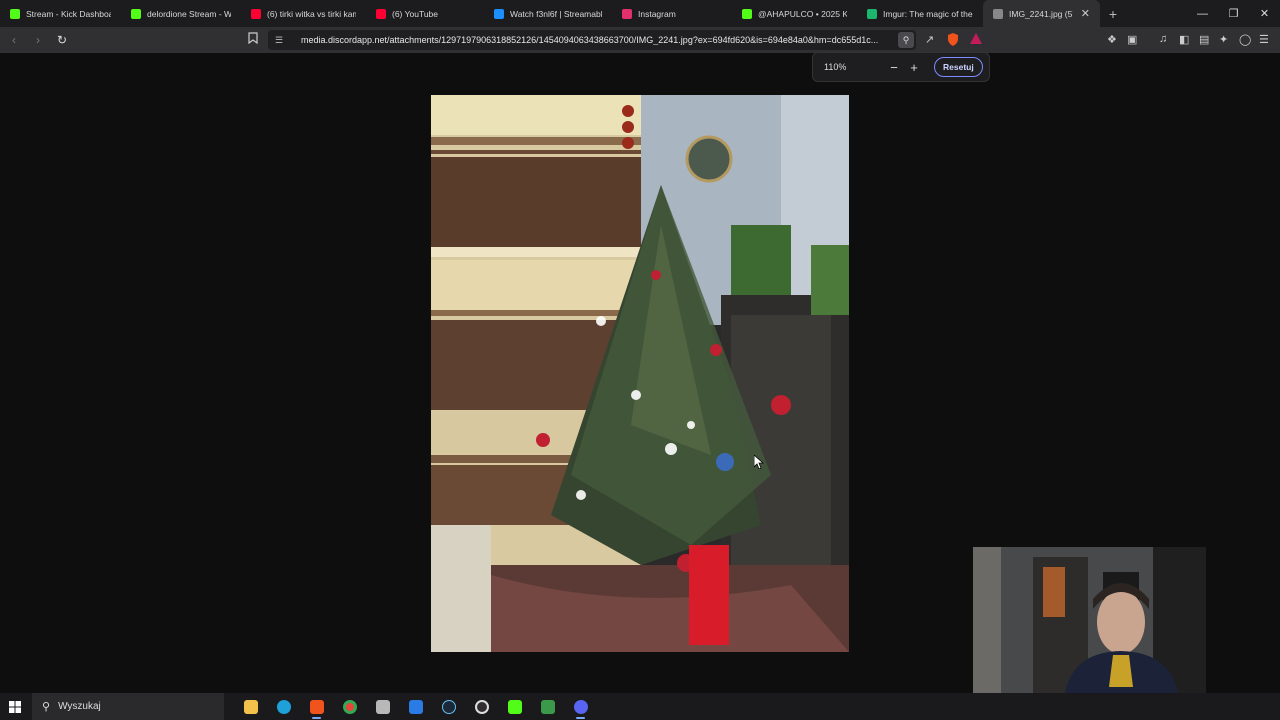 This screenshot has width=1280, height=720. Describe the element at coordinates (953, 41) in the screenshot. I see `brave-shields-icon` at that location.